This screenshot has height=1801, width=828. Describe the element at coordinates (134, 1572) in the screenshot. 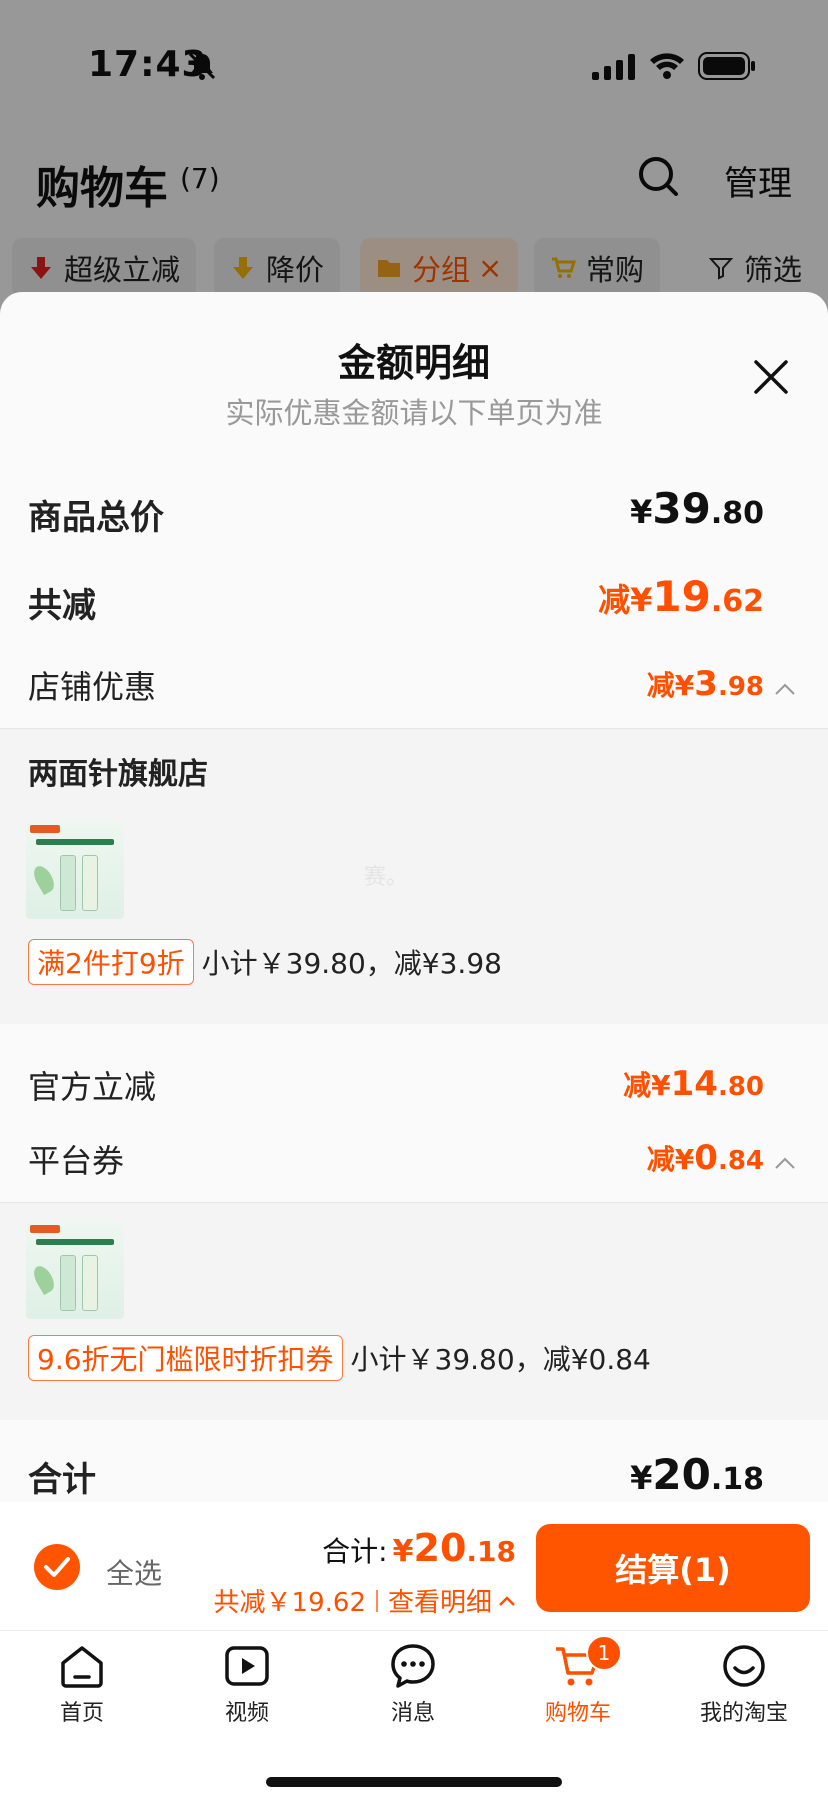

I see `select-all-label: 全选` at that location.